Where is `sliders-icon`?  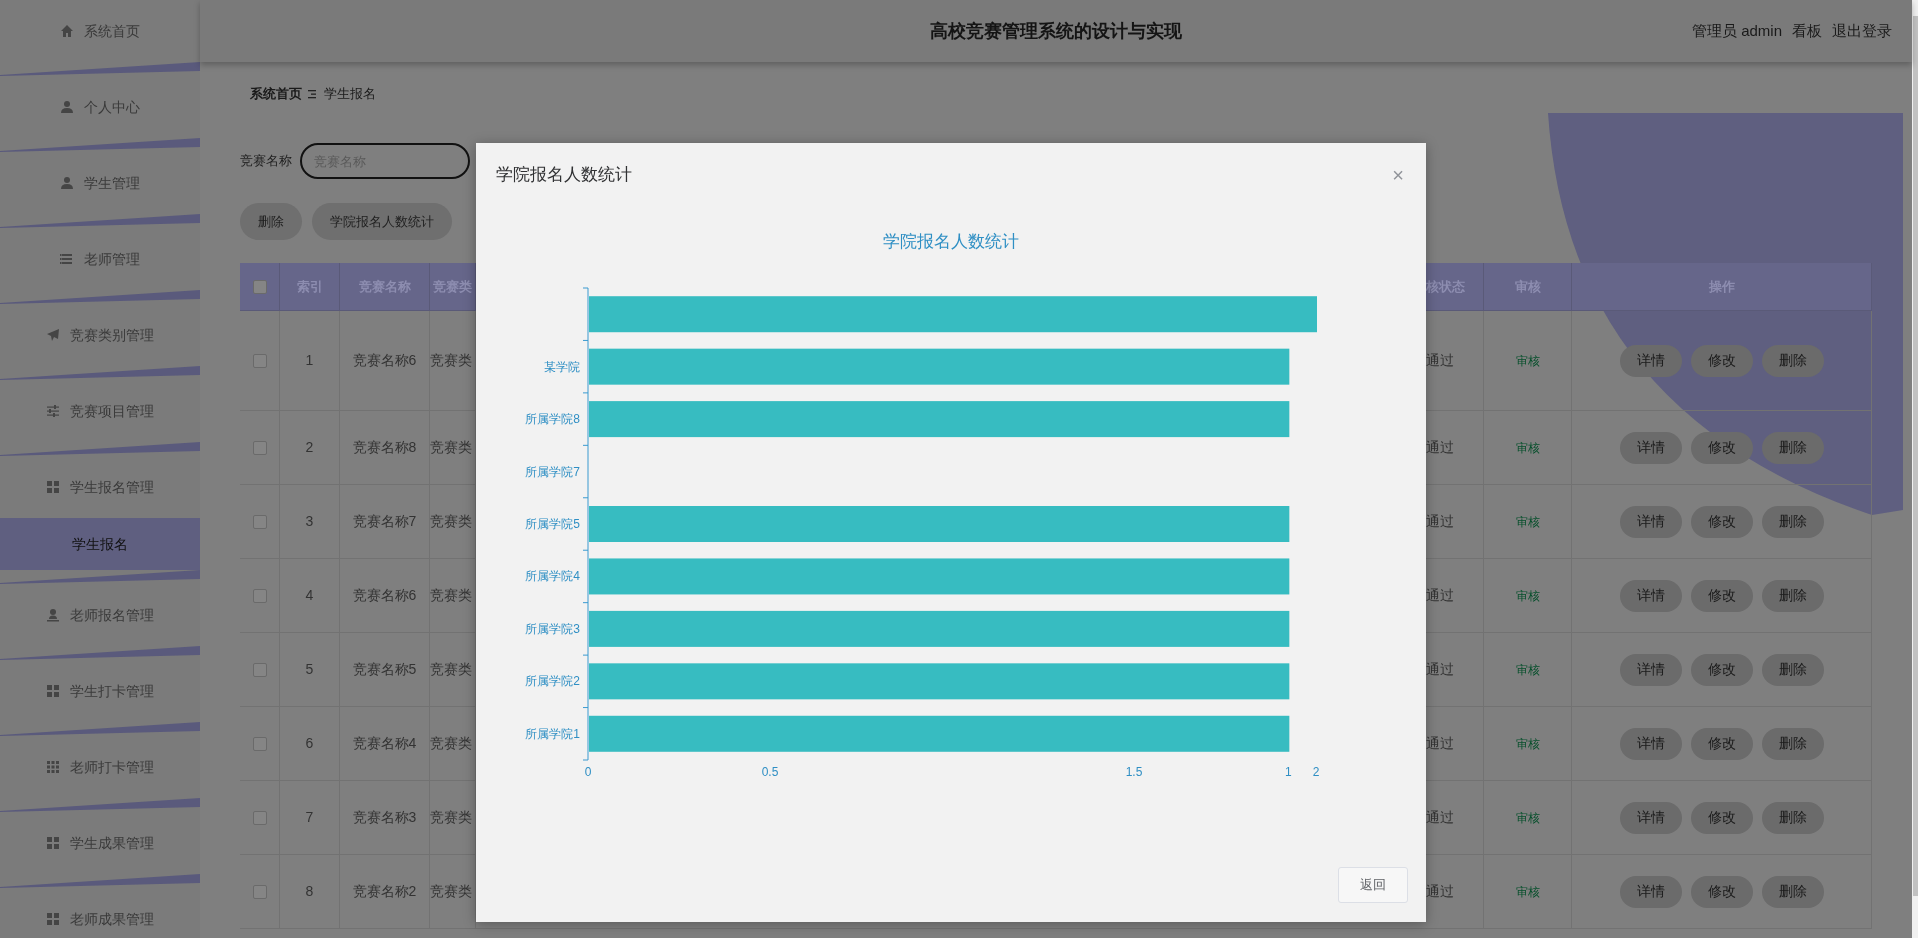
sliders-icon is located at coordinates (53, 411).